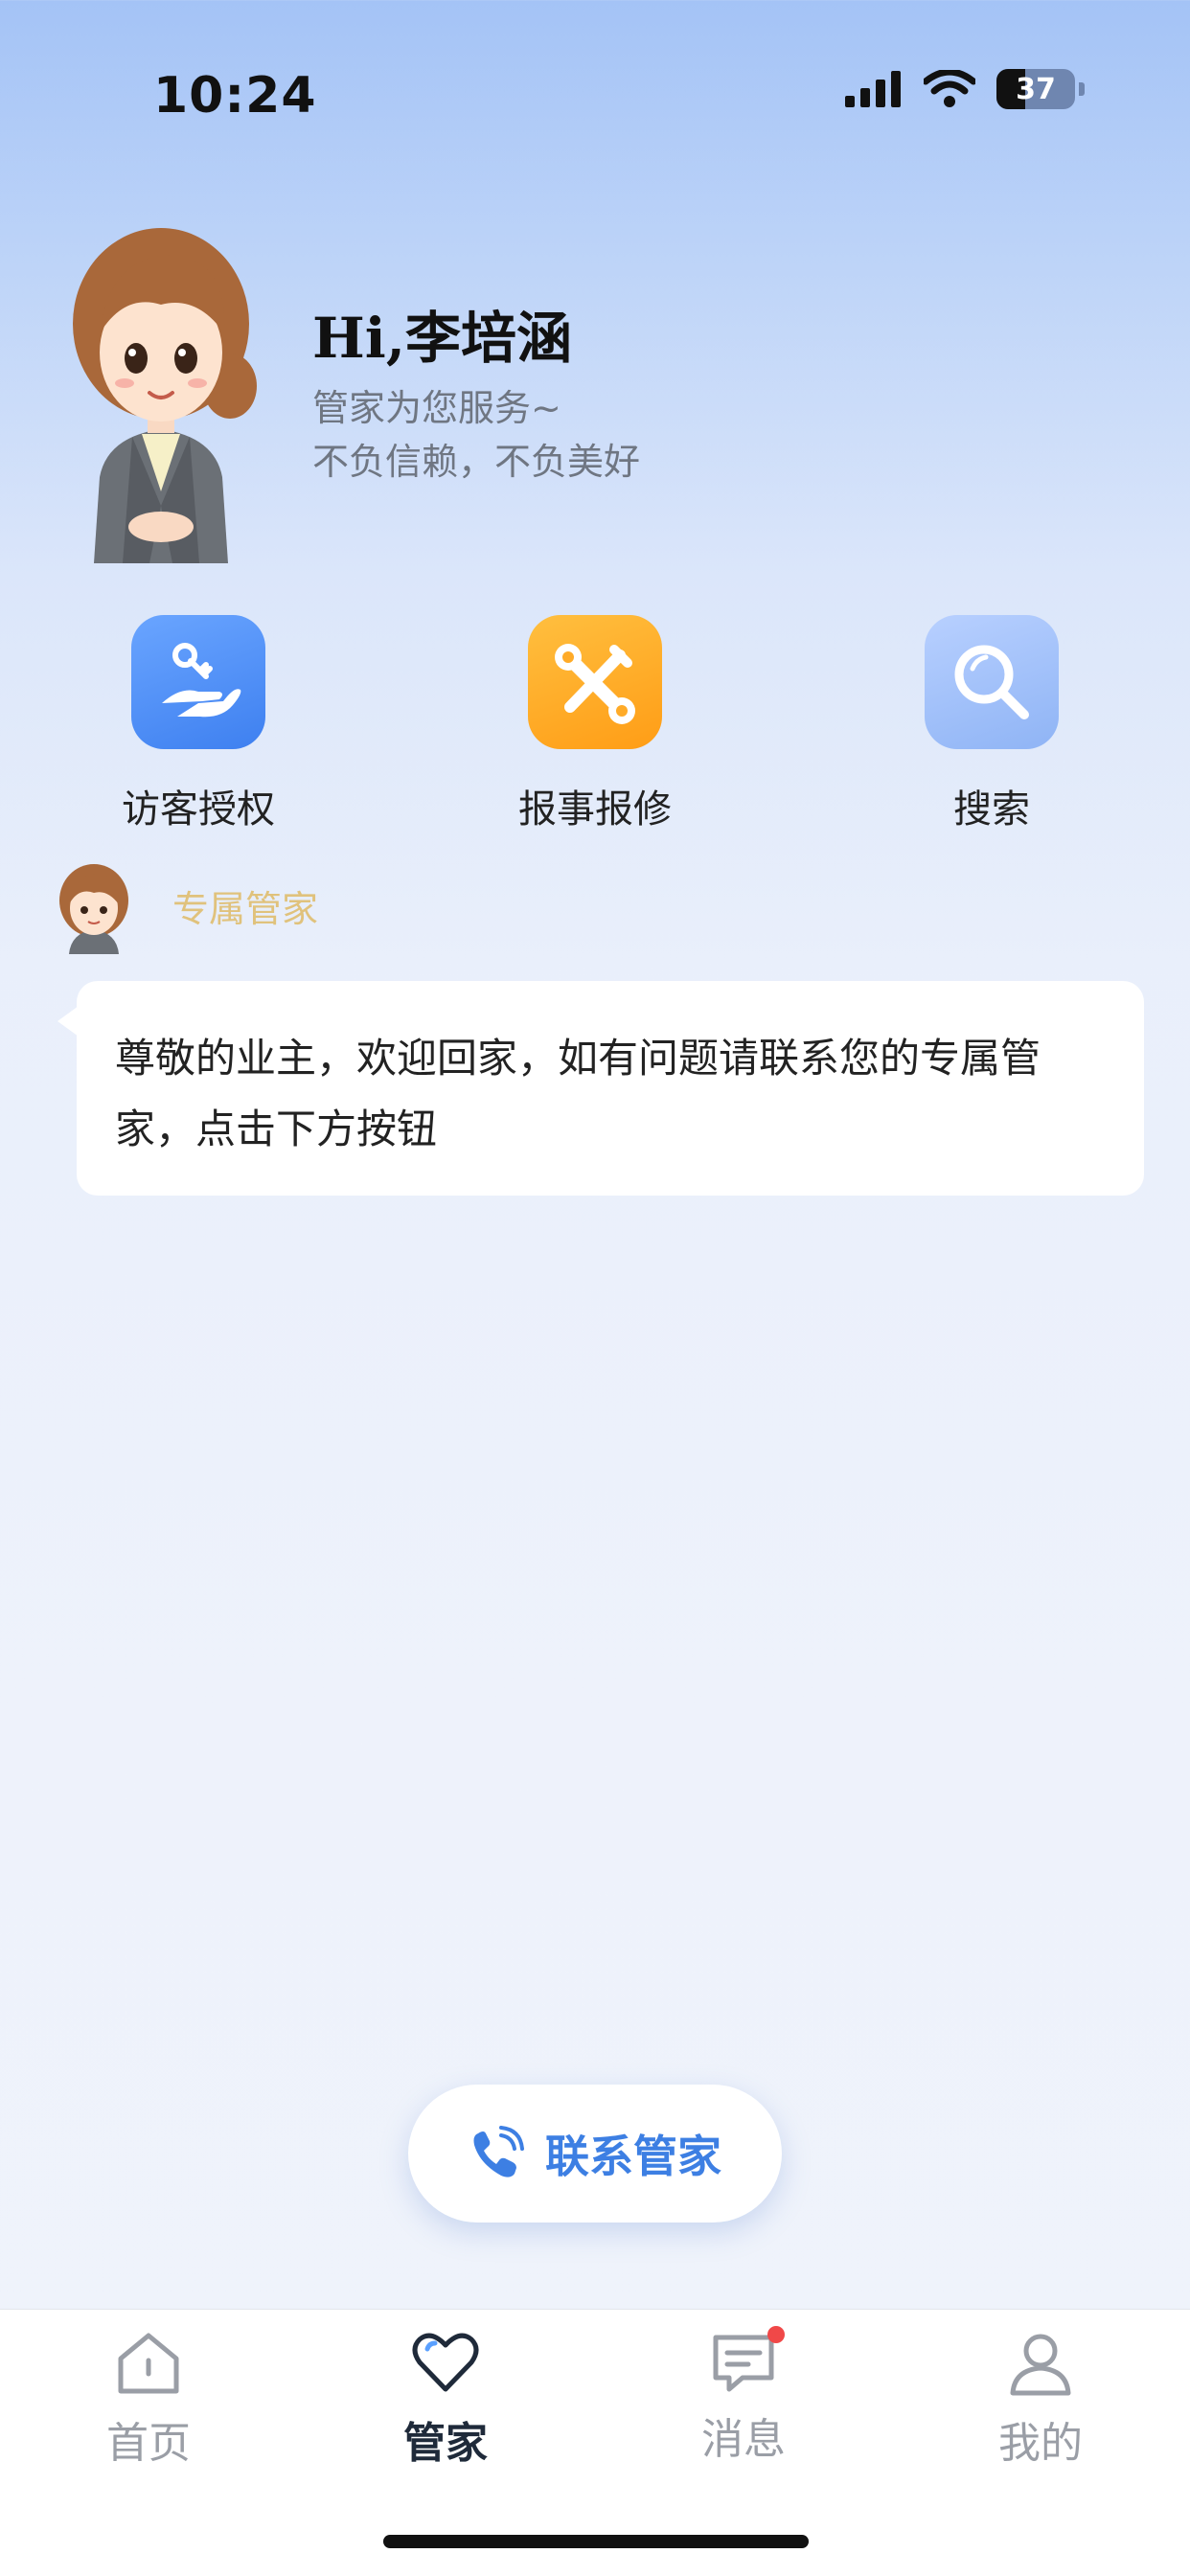  I want to click on action-label: 搜索, so click(991, 810).